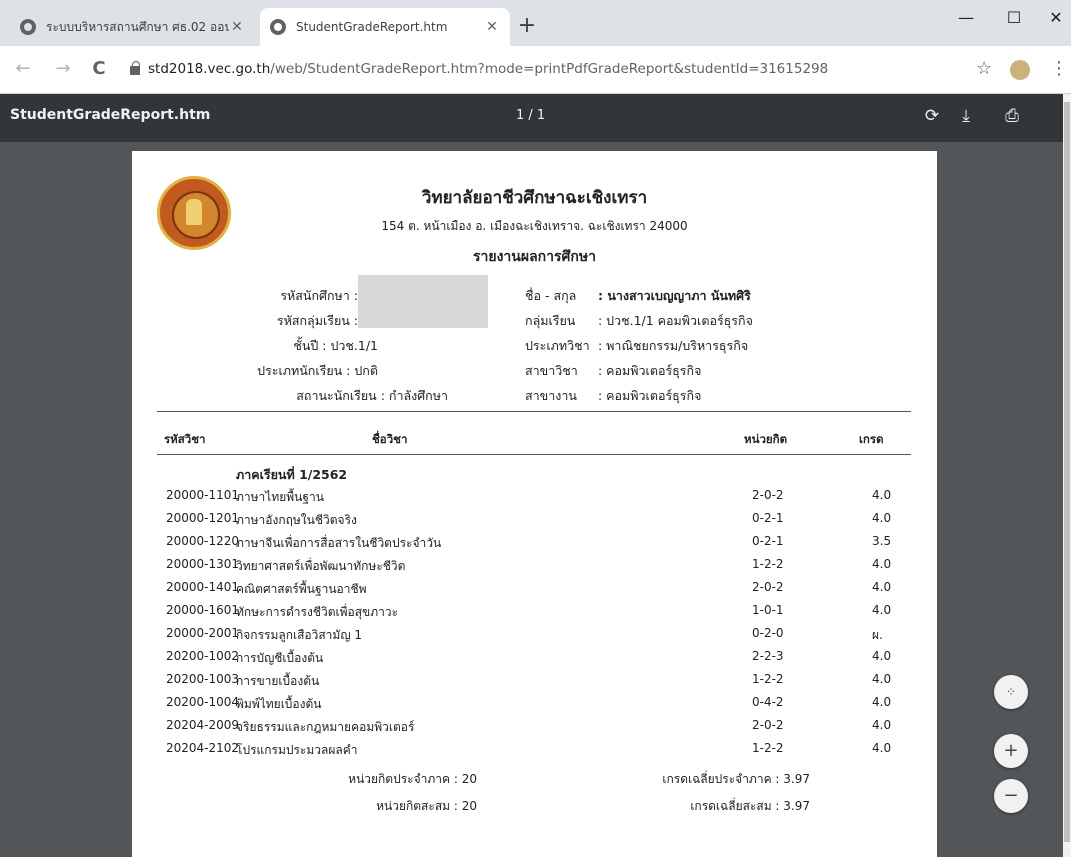  Describe the element at coordinates (1059, 68) in the screenshot. I see `browser-menu-icon: ⋮` at that location.